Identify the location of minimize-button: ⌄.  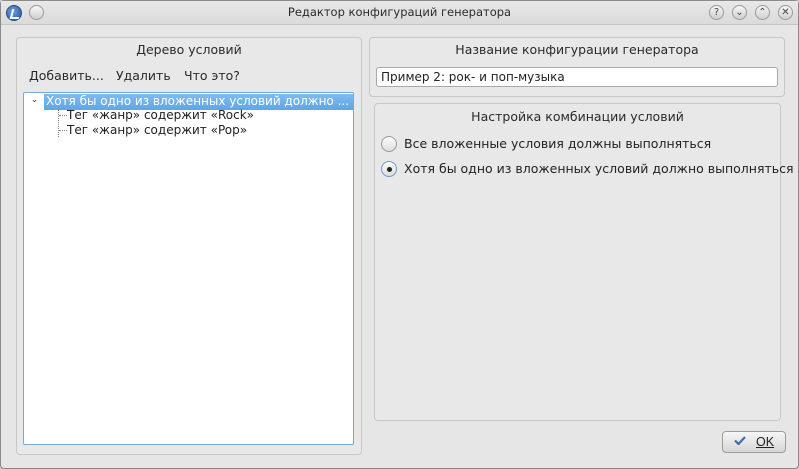
(739, 12).